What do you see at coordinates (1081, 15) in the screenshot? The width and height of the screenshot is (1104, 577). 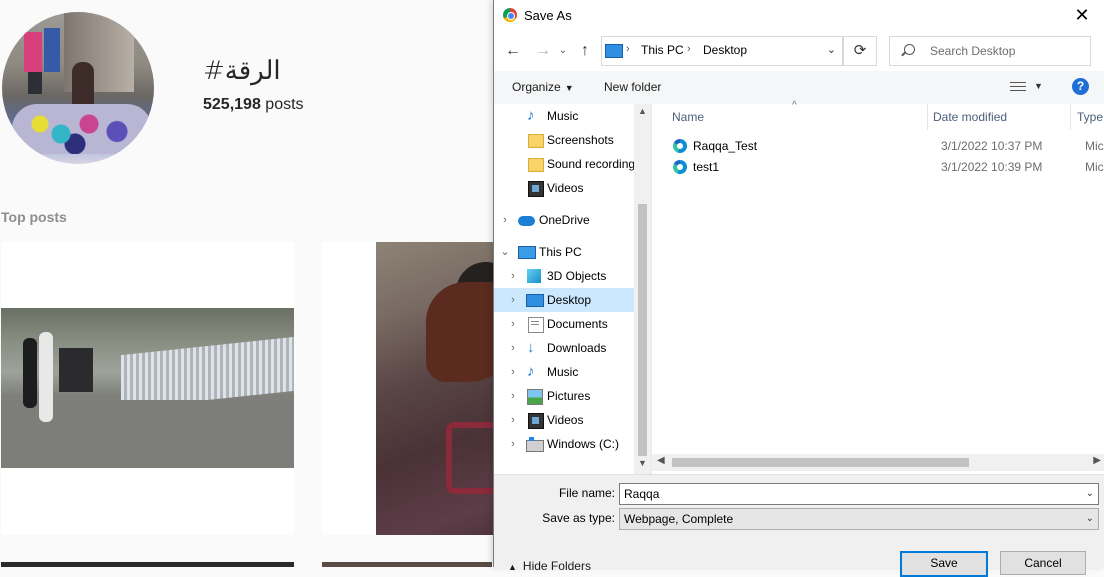 I see `close-button: ✕` at bounding box center [1081, 15].